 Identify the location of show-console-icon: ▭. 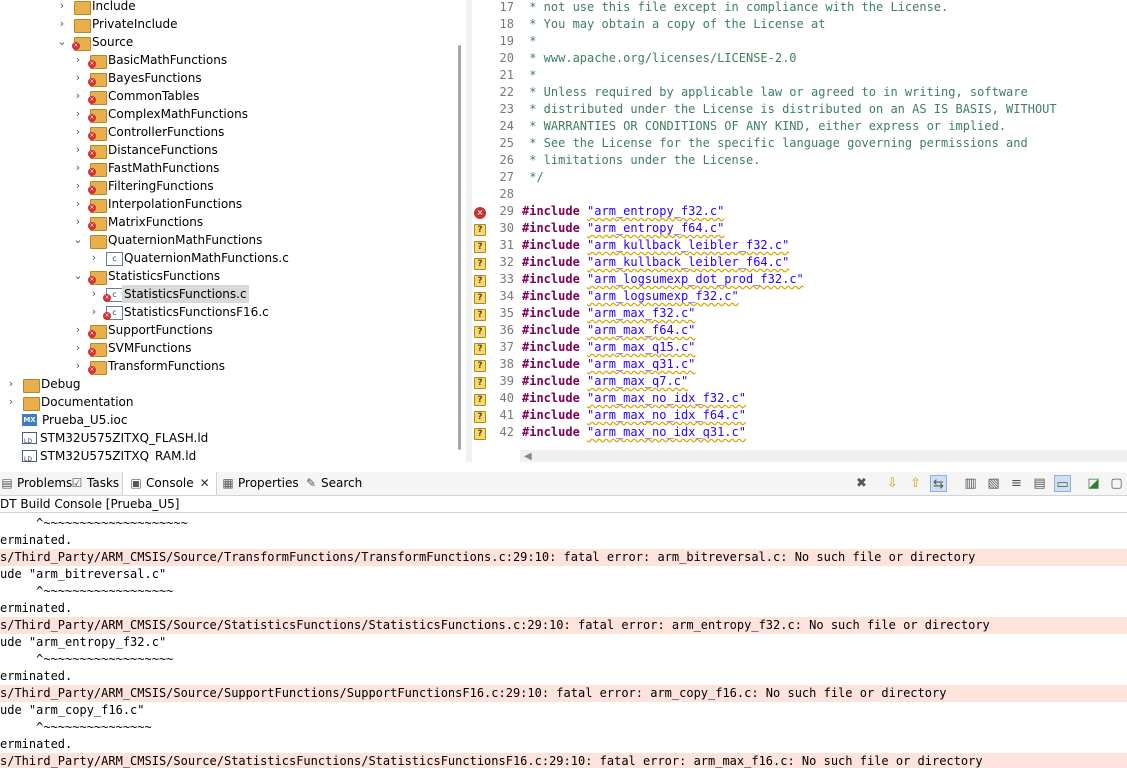
(1062, 483).